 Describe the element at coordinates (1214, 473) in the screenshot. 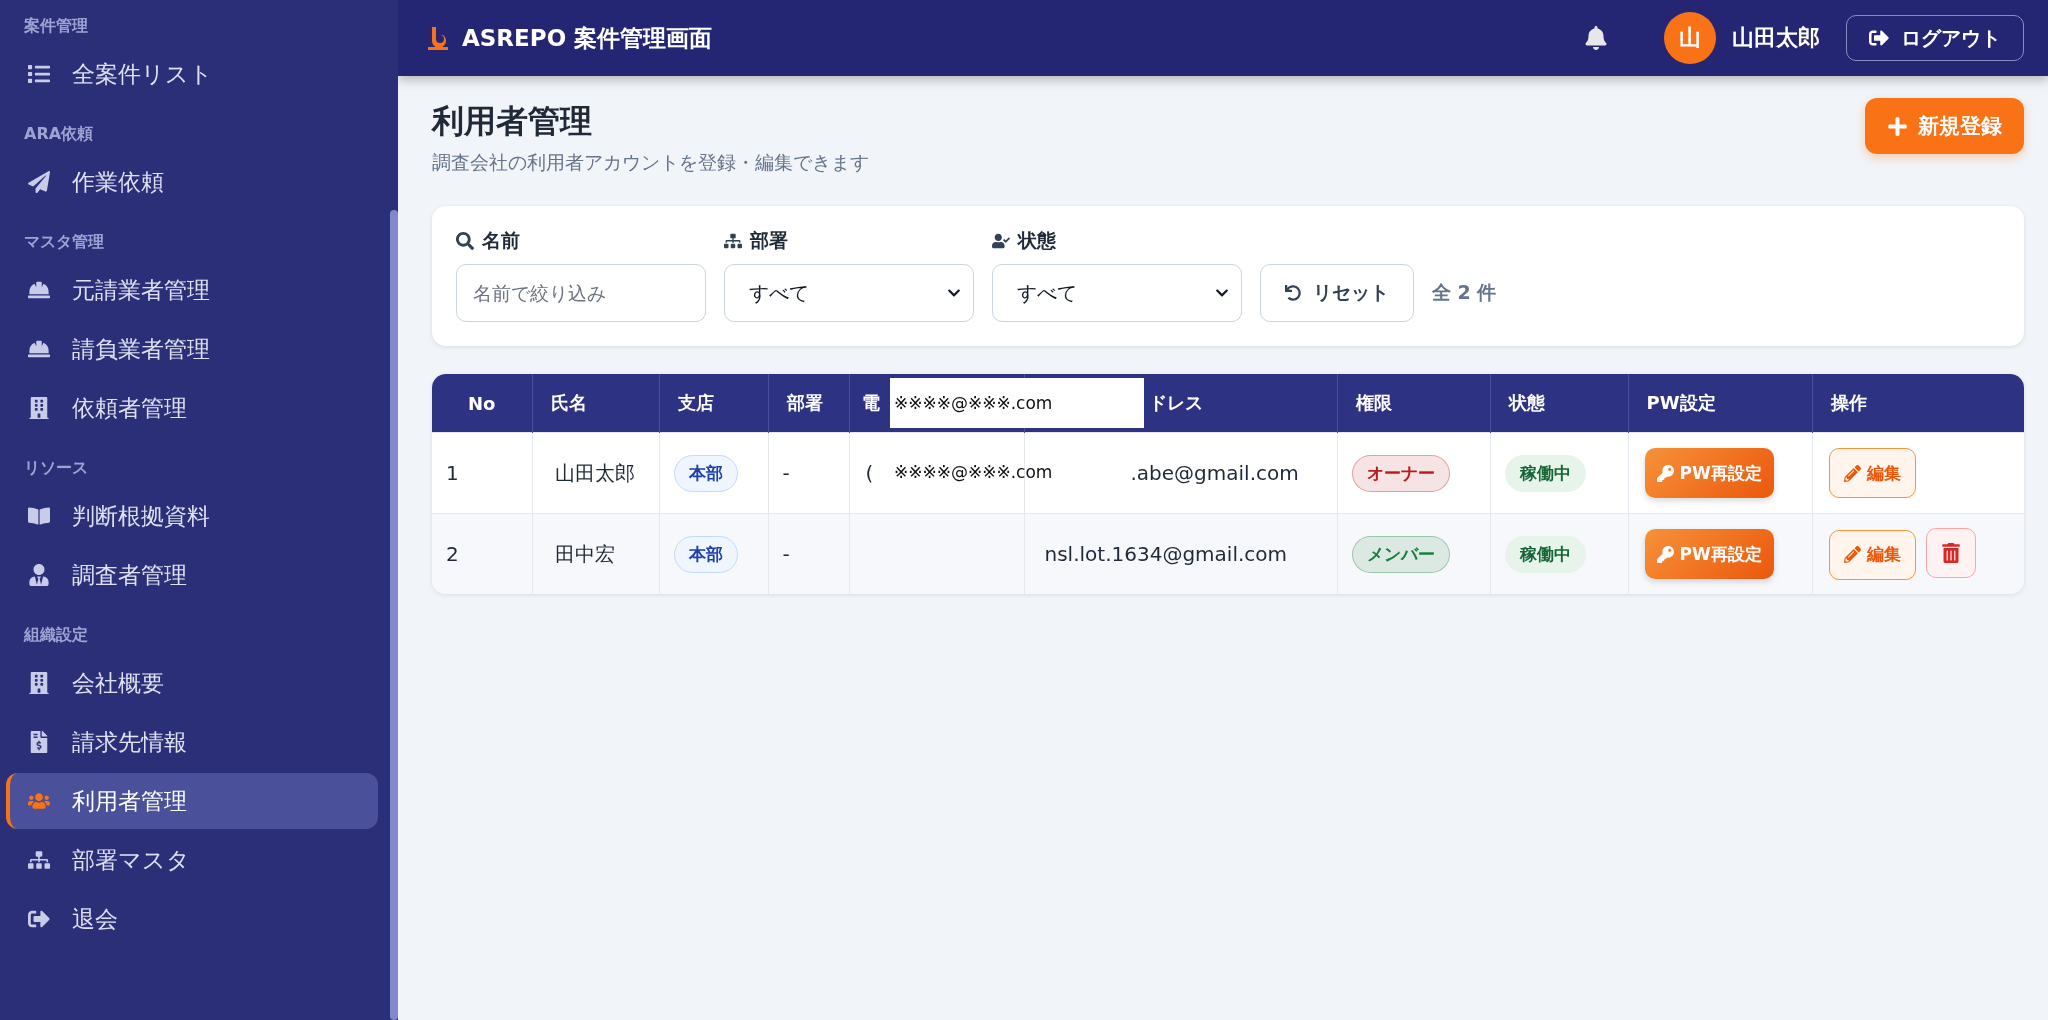

I see `table-cell: .abe@gmail.com` at that location.